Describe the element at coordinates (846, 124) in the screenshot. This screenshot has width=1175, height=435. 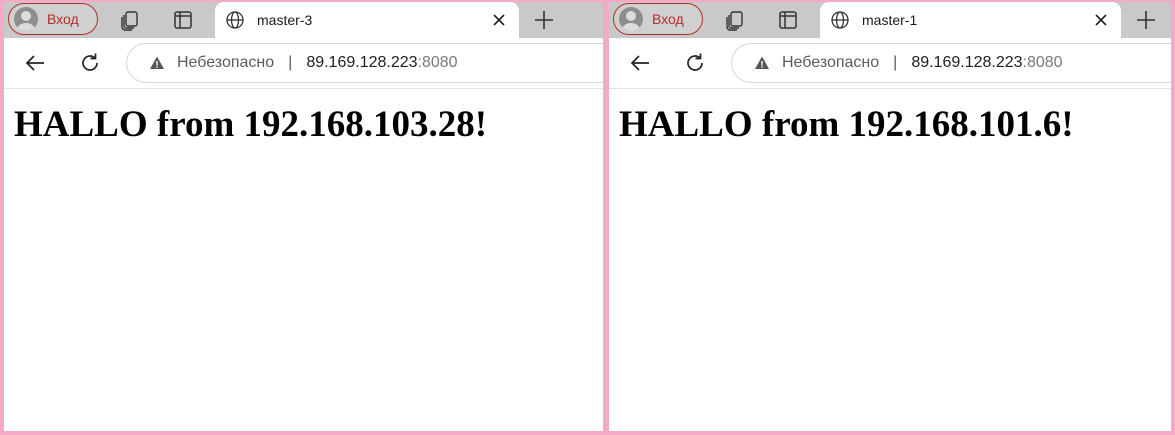
I see `page-heading: HALLO from 192.168.101.6!` at that location.